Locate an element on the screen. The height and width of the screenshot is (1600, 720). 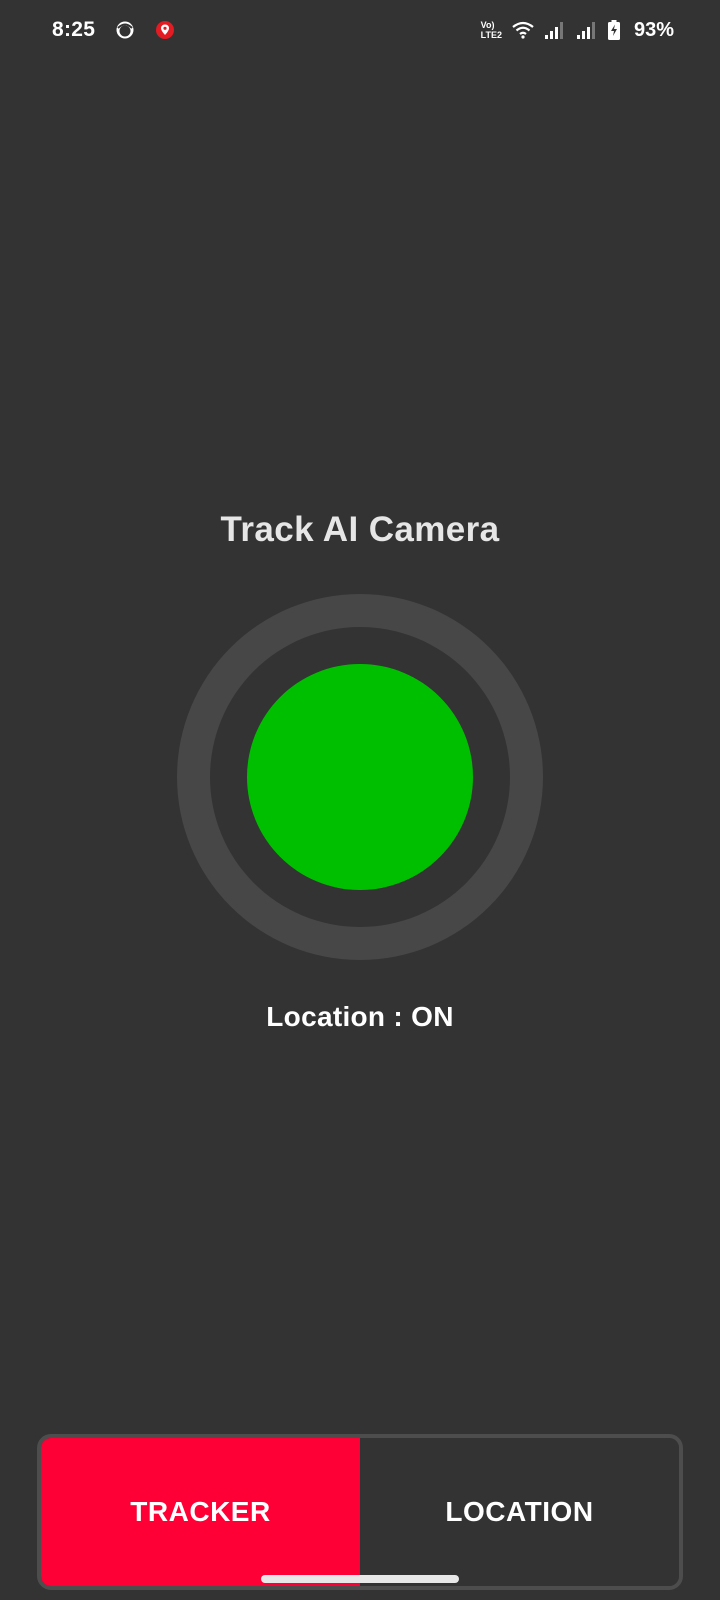
status-bar-right: Vo) LTE2 93% is located at coordinates (577, 30).